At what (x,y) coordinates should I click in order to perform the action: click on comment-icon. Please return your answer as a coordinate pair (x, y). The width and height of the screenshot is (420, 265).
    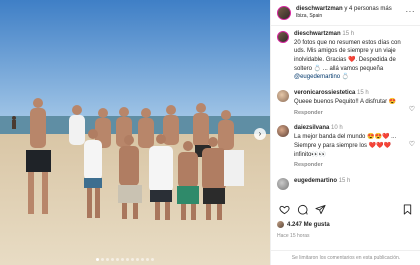
    Looking at the image, I should click on (302, 209).